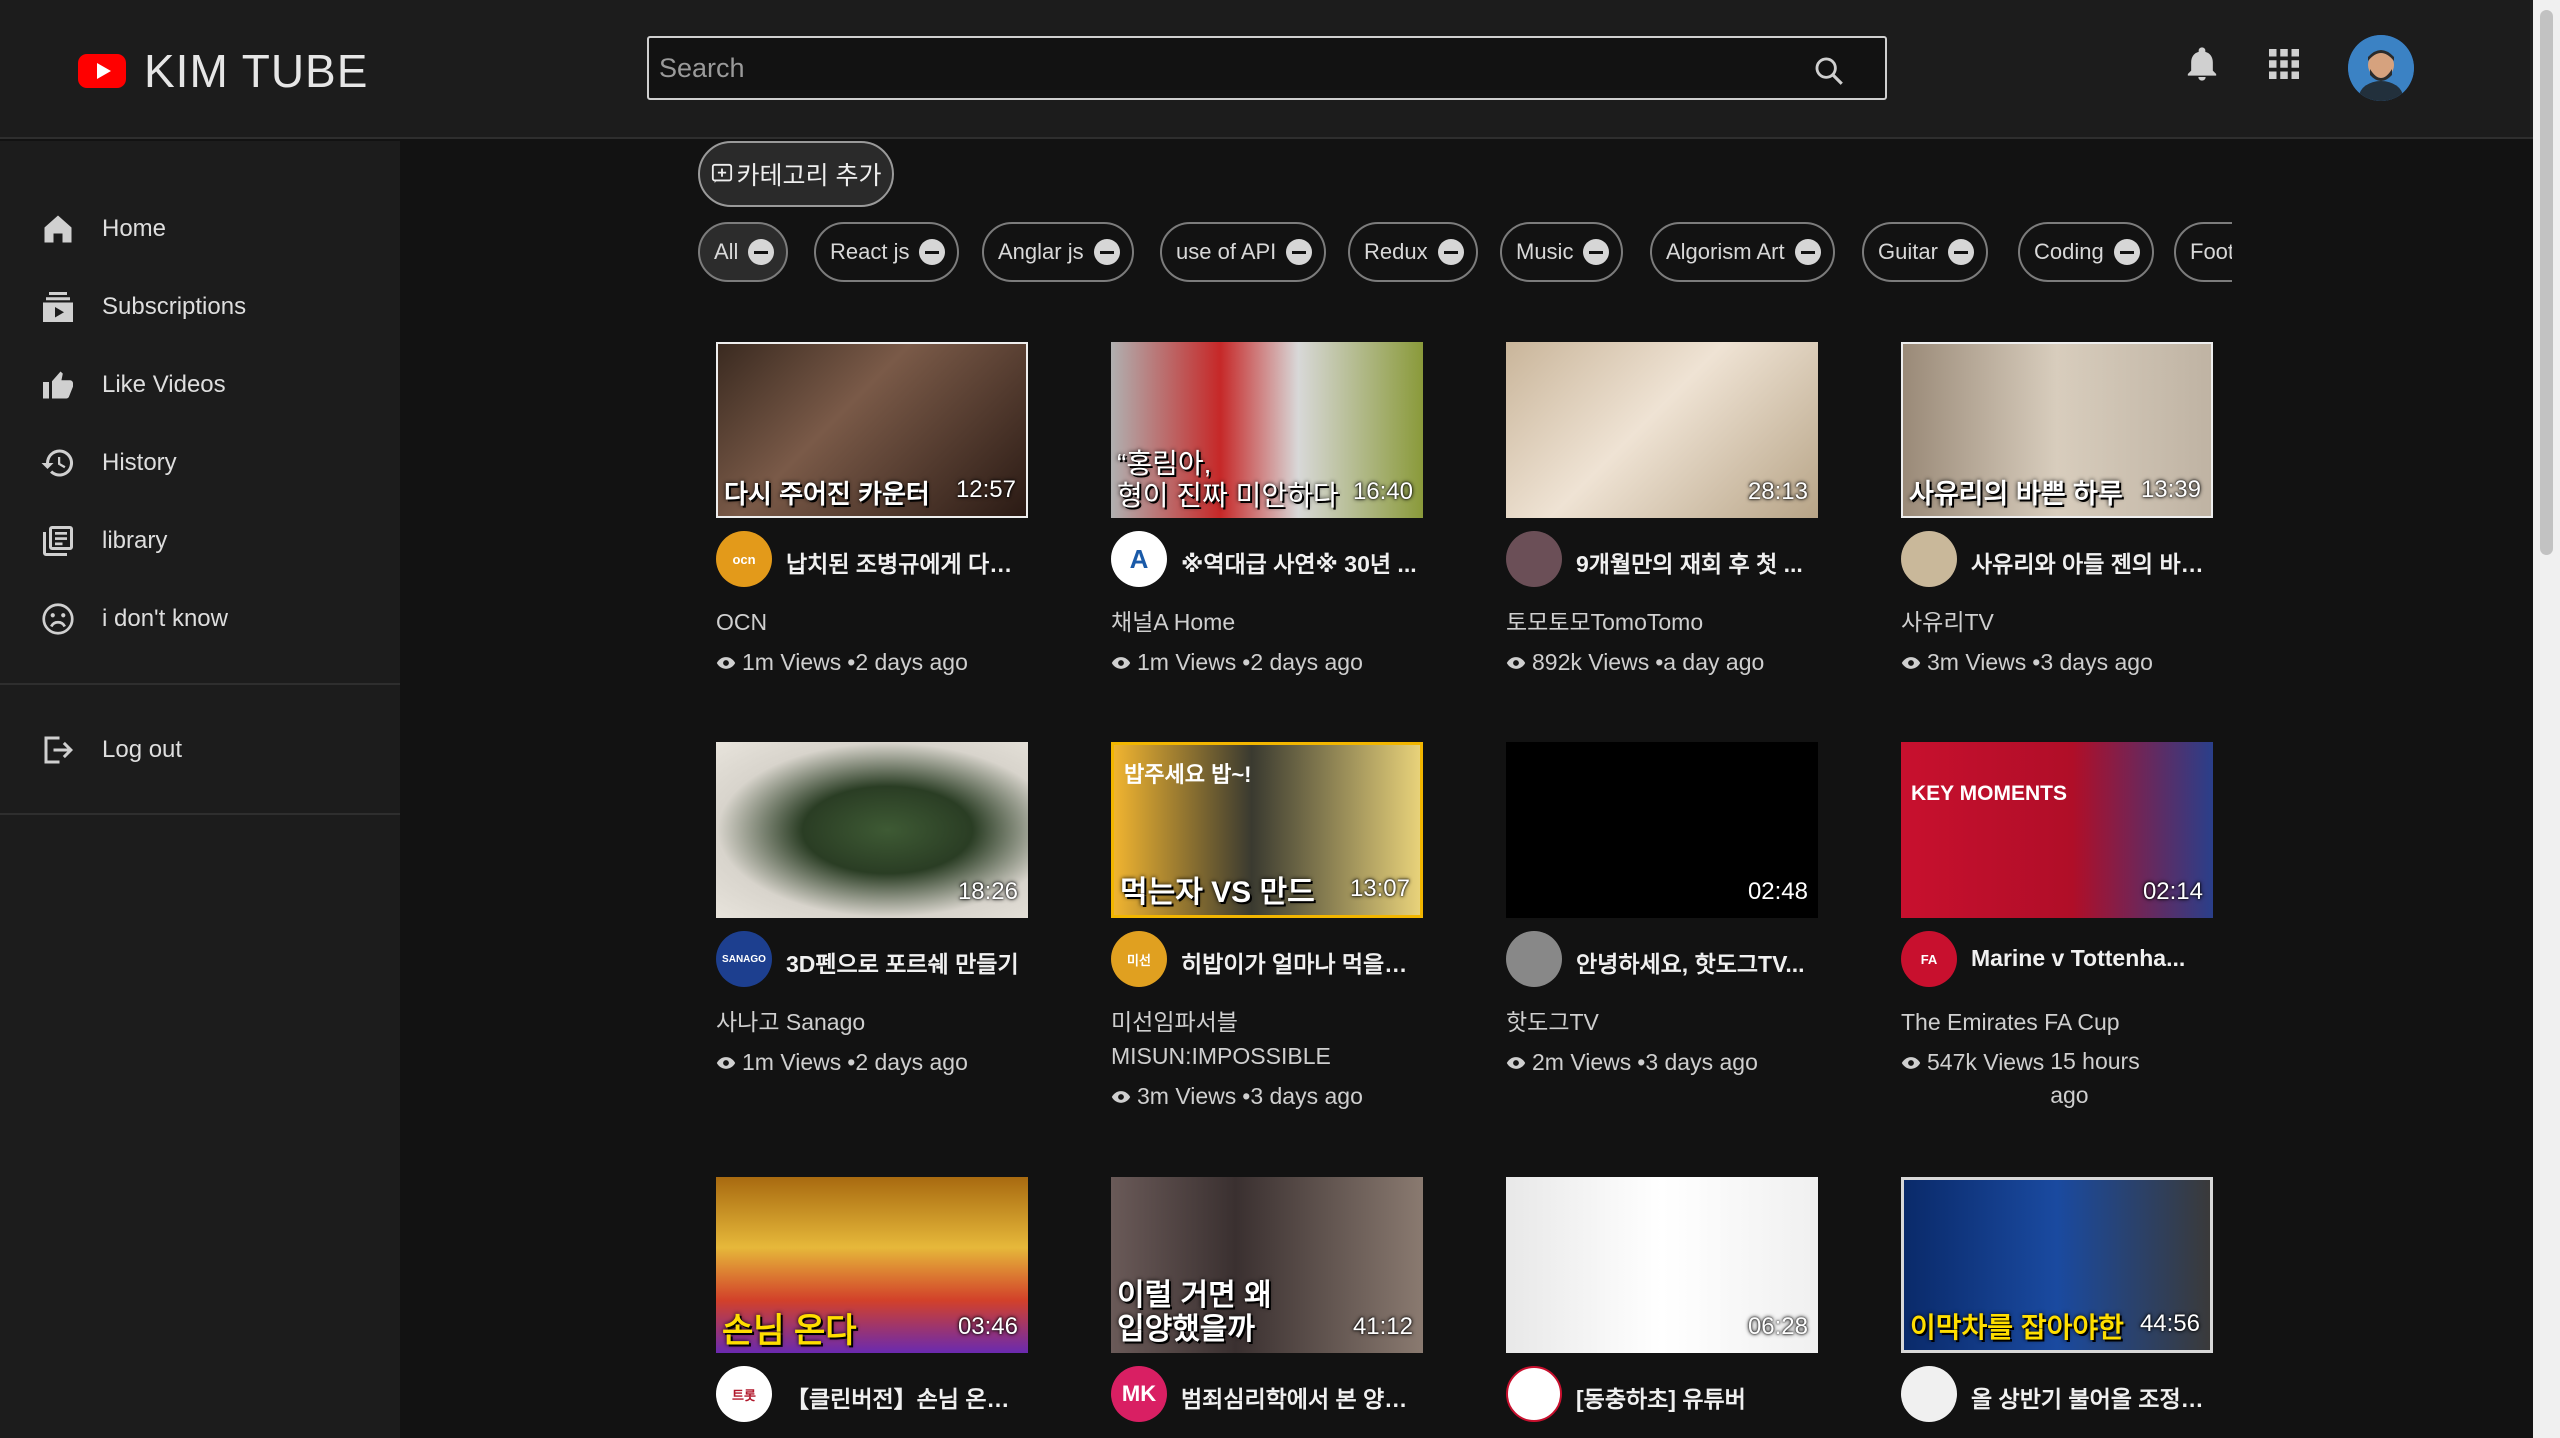 The image size is (2560, 1438). What do you see at coordinates (2057, 430) in the screenshot?
I see `video-thumbnail: 사유리의 바쁜 하루 13:39` at bounding box center [2057, 430].